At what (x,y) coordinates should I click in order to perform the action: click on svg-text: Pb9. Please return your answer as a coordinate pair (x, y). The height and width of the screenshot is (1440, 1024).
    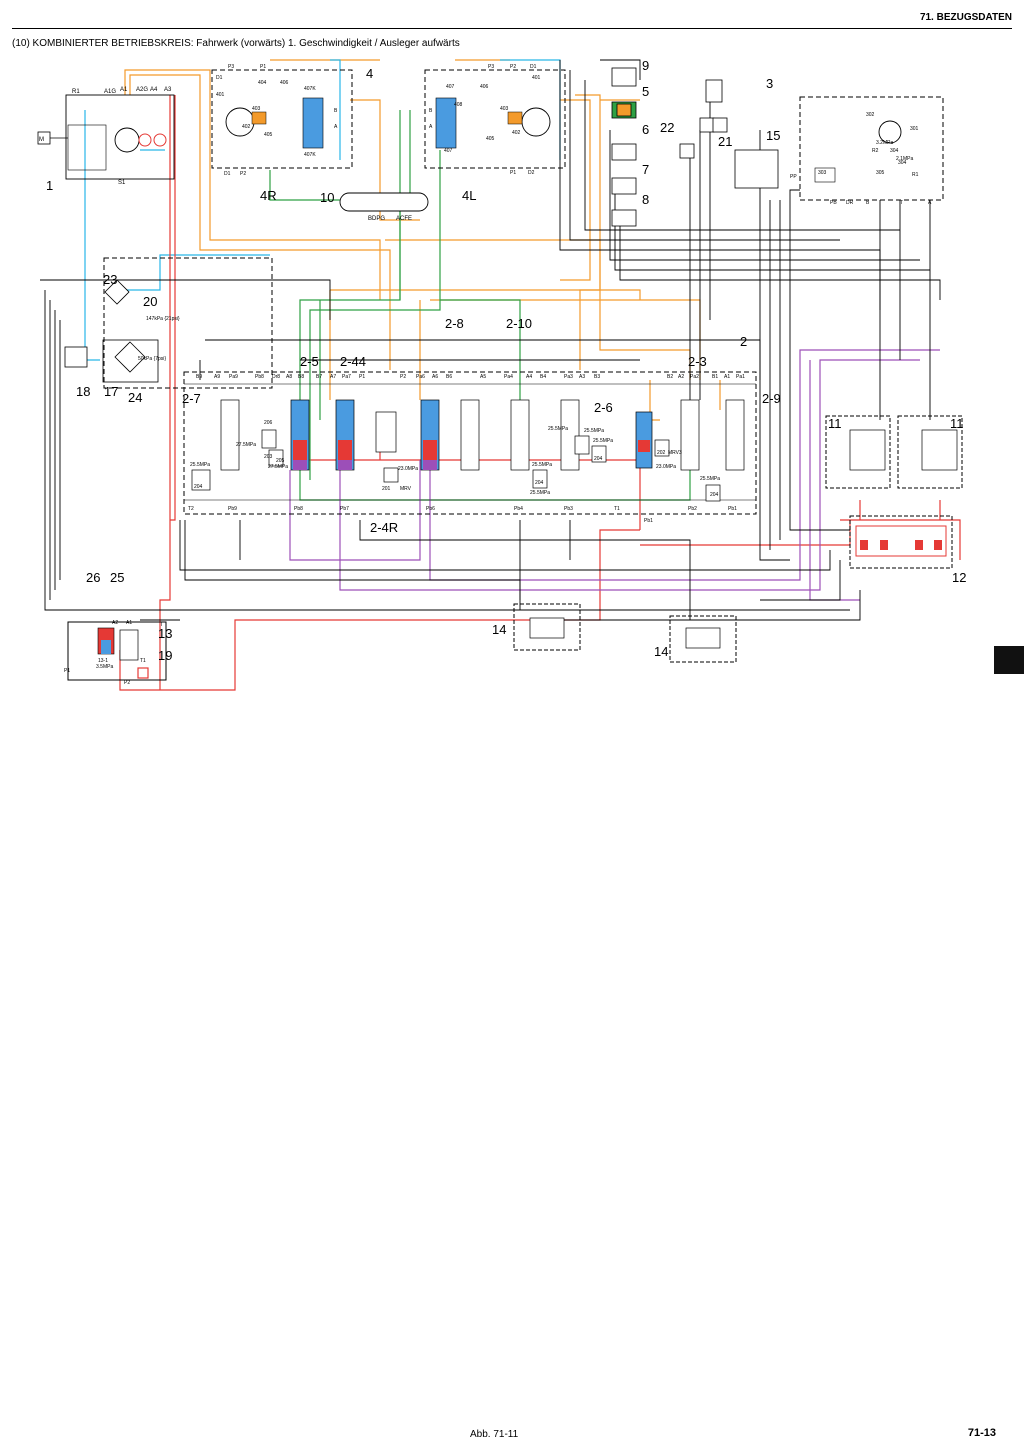
    Looking at the image, I should click on (232, 509).